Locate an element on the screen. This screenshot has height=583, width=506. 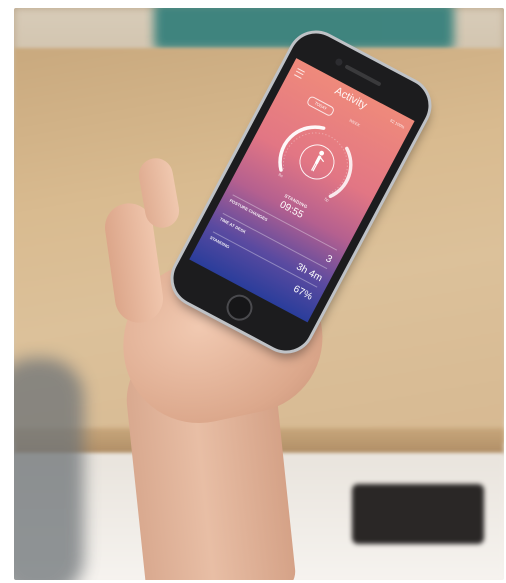
home-button is located at coordinates (239, 308).